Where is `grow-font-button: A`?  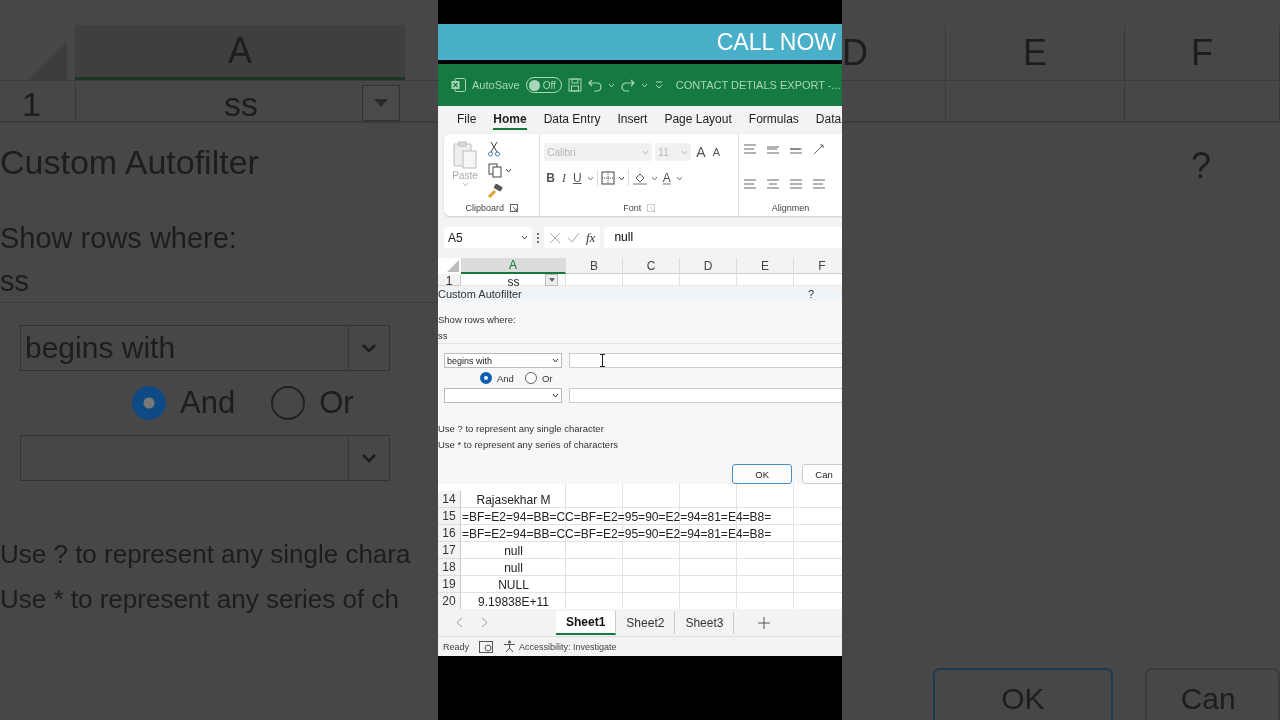 grow-font-button: A is located at coordinates (701, 152).